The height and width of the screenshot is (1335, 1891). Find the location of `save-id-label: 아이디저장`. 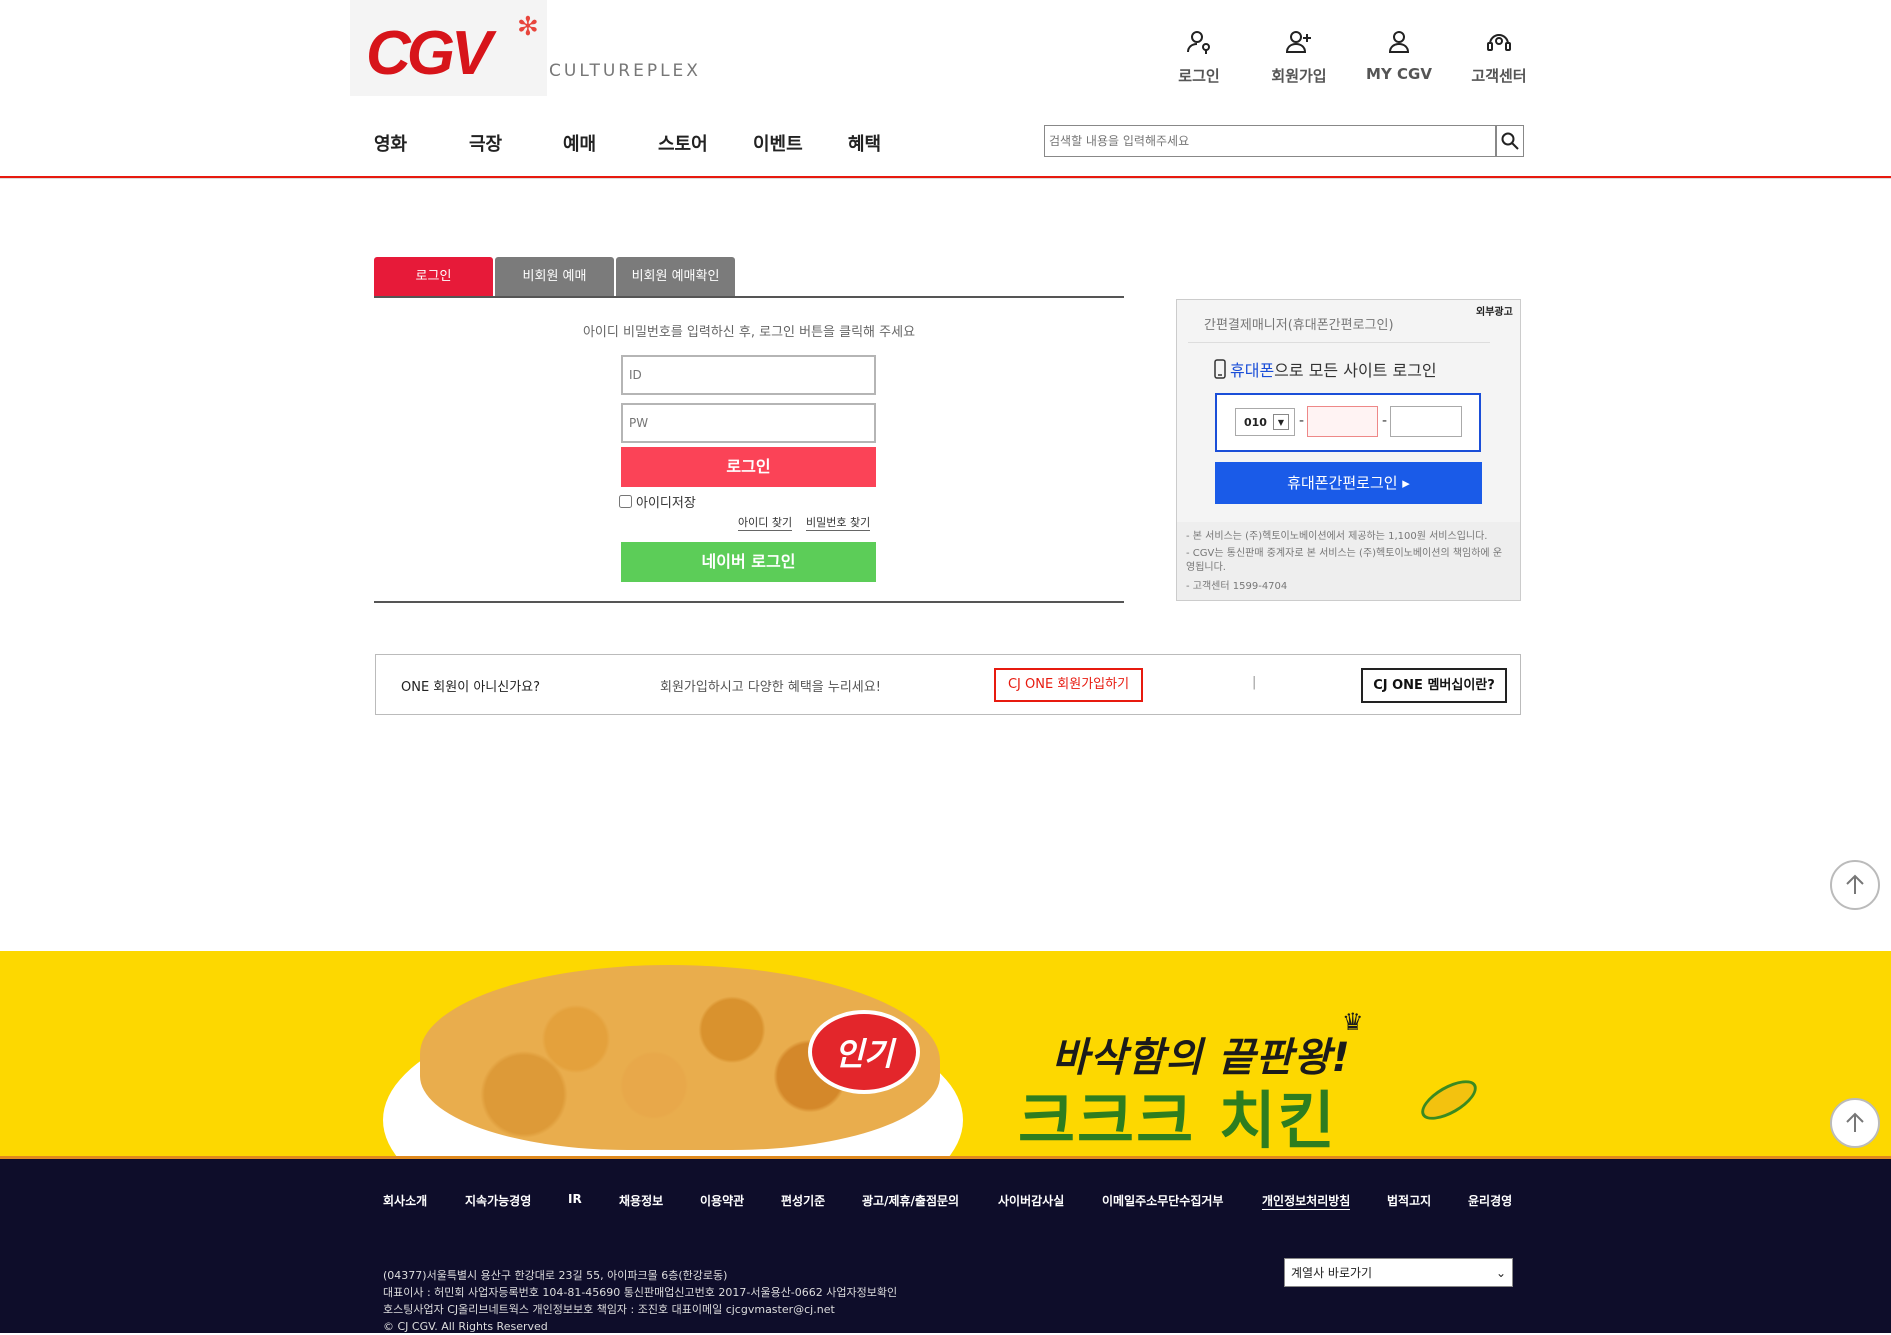

save-id-label: 아이디저장 is located at coordinates (666, 503).